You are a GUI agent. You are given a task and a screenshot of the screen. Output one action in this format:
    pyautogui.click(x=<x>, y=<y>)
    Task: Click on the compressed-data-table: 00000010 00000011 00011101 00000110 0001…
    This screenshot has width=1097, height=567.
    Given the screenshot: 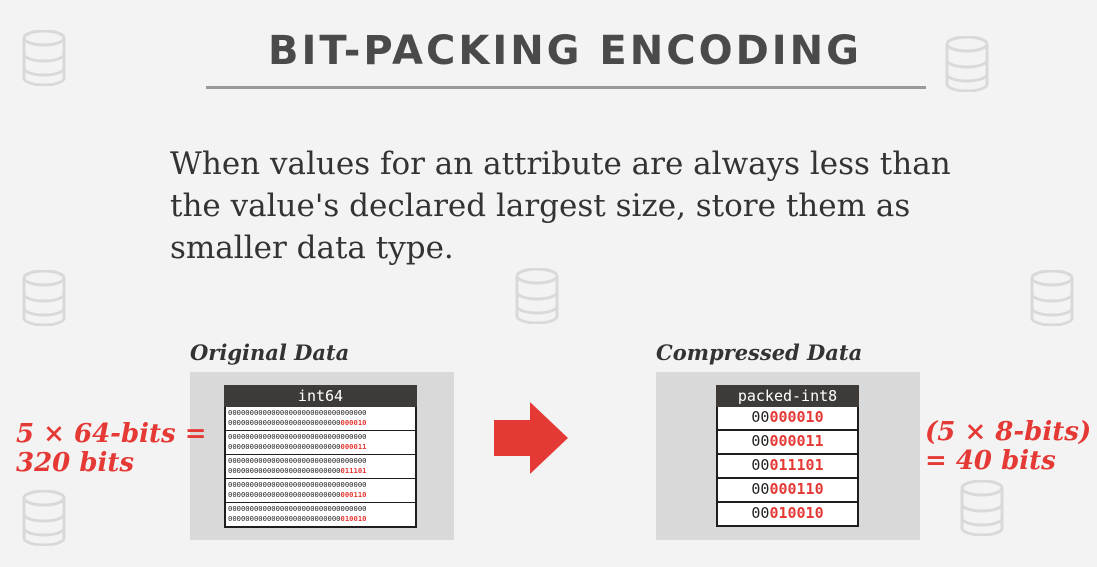 What is the action you would take?
    pyautogui.click(x=787, y=467)
    